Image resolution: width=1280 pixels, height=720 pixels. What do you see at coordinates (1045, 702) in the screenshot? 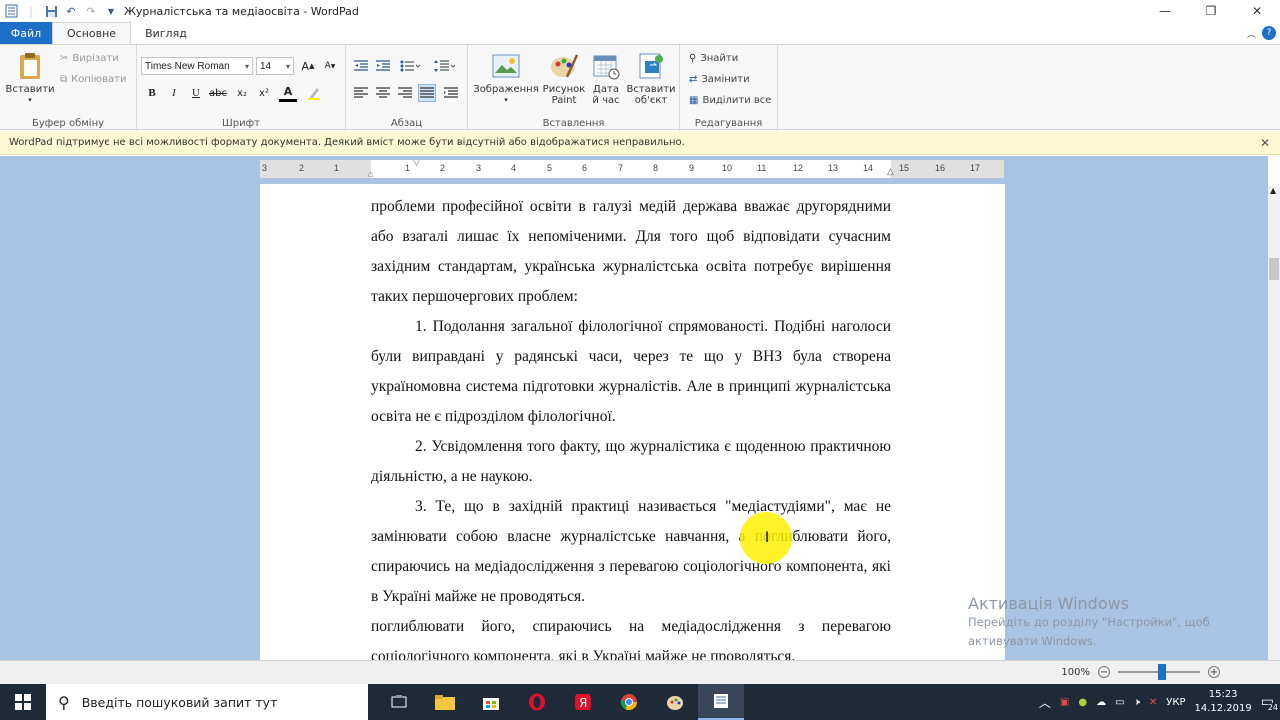
I see `show-hidden-icons-icon: ︿` at bounding box center [1045, 702].